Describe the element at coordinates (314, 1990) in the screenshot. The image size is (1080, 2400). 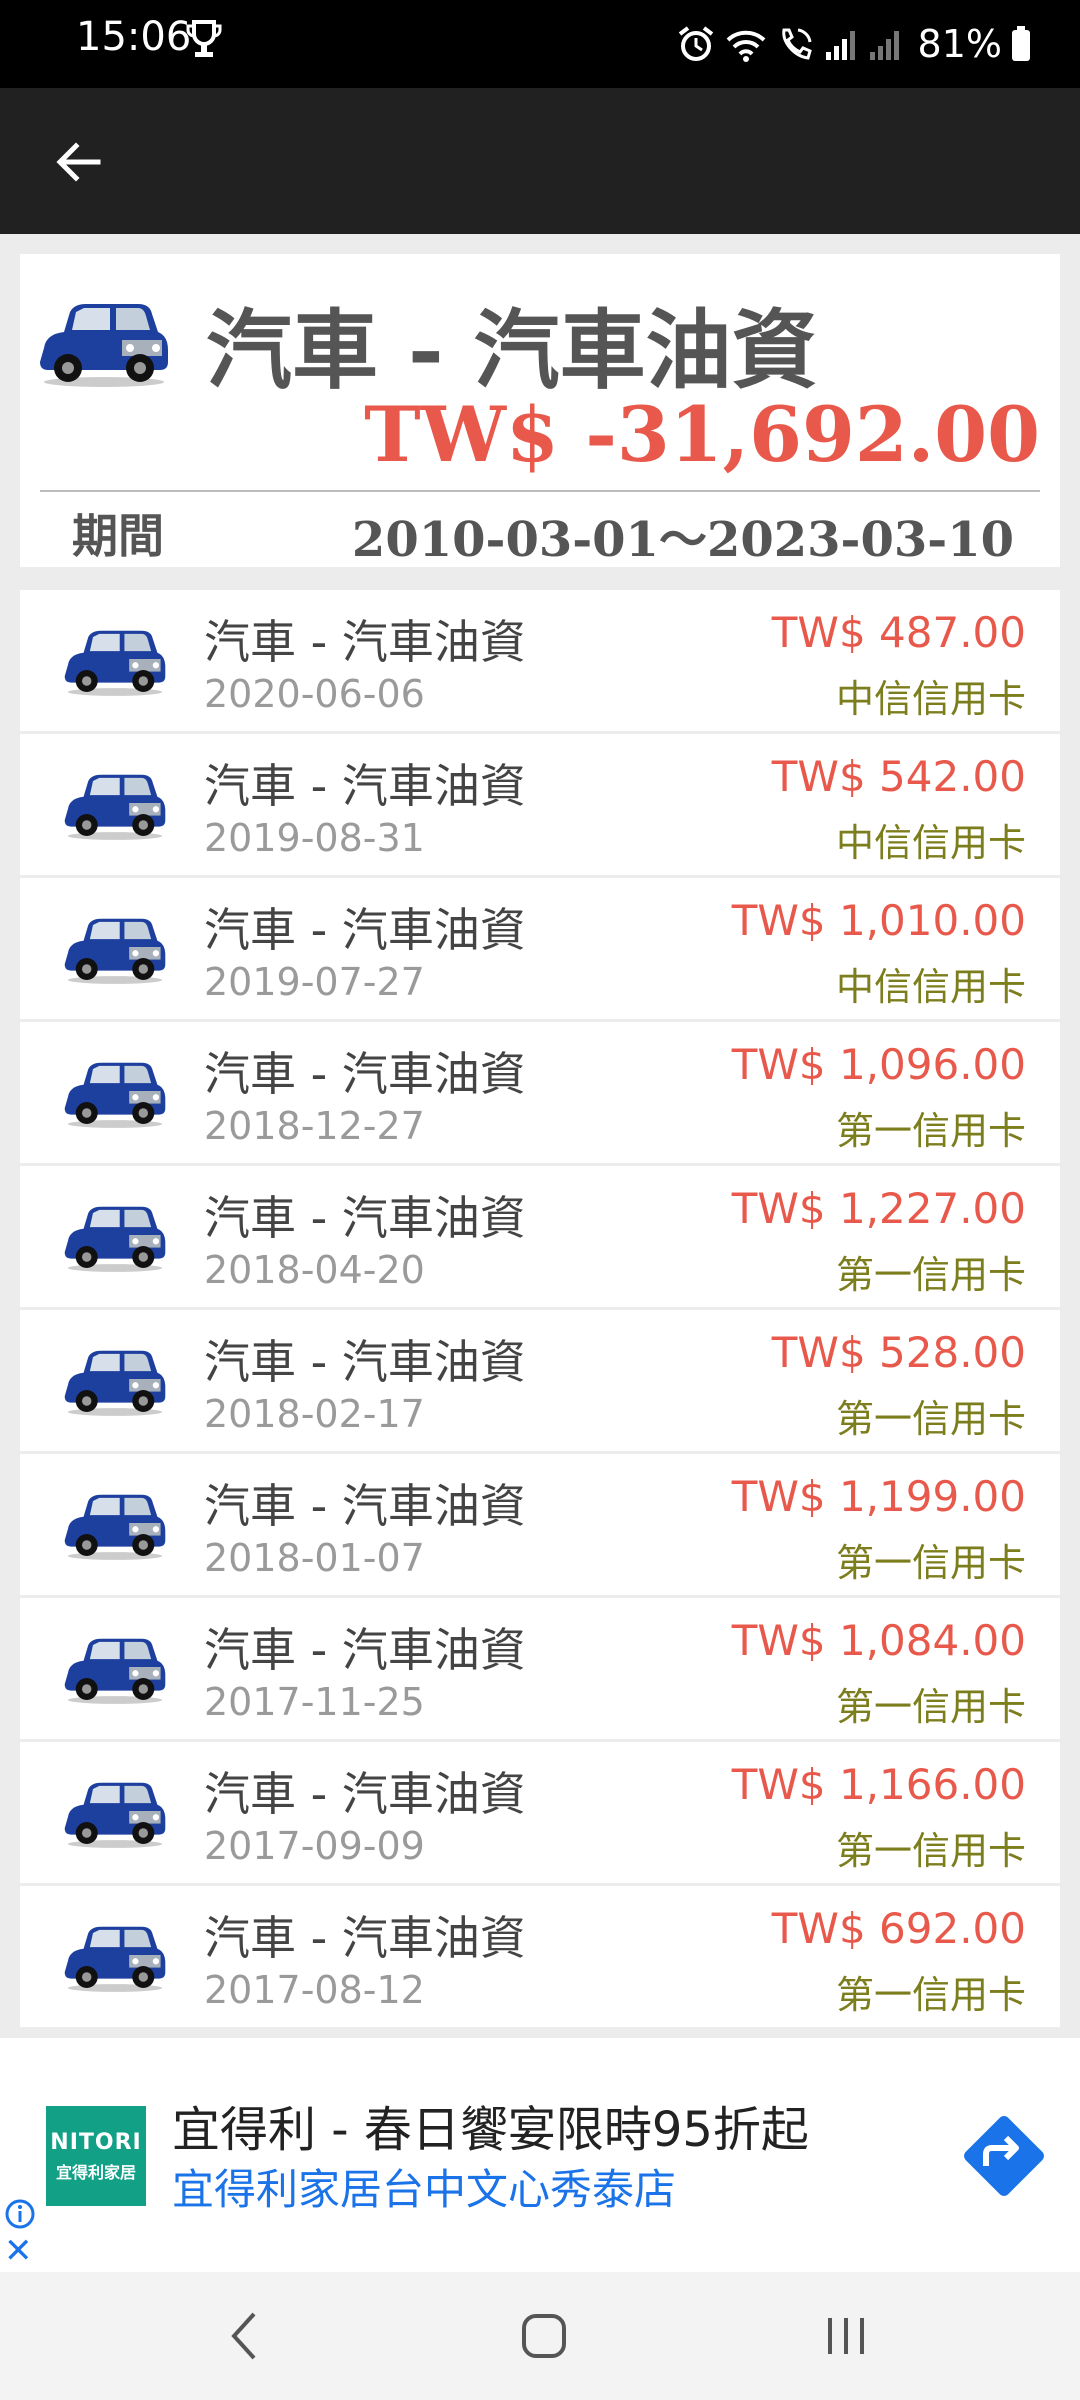
I see `transaction-date: 2017-08-12` at that location.